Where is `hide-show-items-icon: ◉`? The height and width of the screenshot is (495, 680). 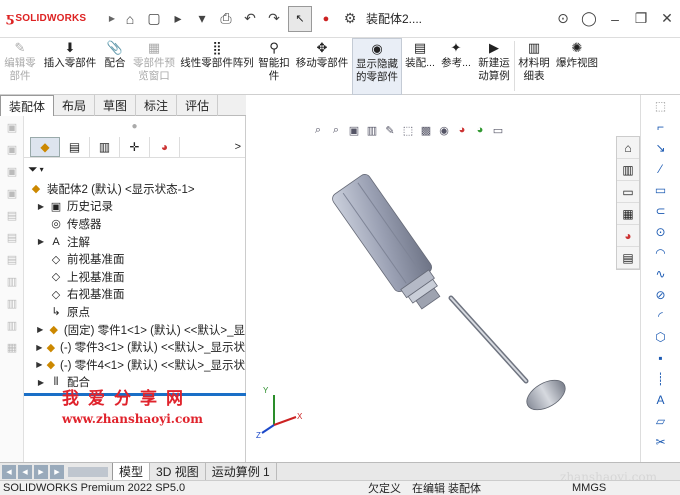 hide-show-items-icon: ◉ is located at coordinates (444, 130).